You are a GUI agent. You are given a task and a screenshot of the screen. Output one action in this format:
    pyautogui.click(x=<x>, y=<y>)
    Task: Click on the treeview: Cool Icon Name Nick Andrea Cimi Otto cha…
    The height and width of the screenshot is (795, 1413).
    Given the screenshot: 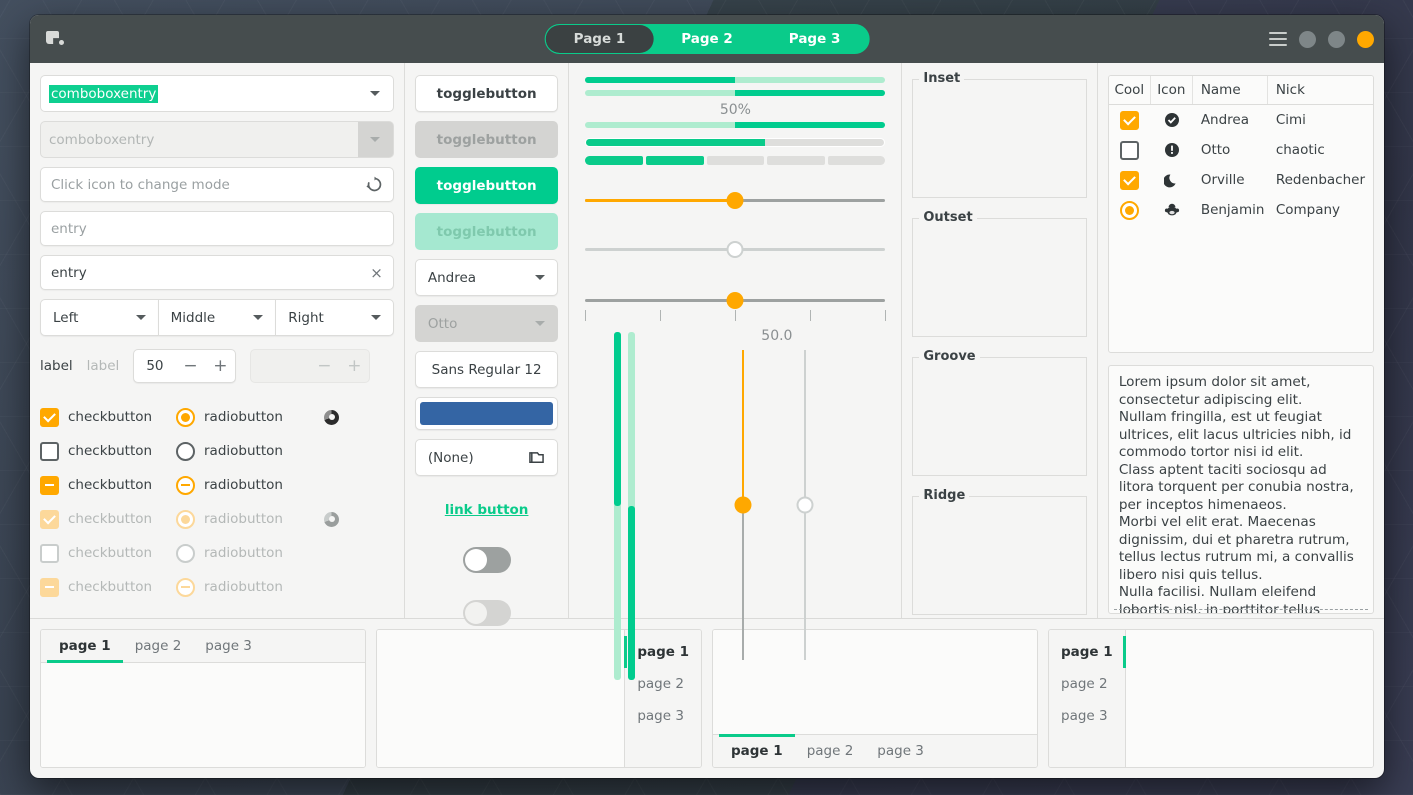 What is the action you would take?
    pyautogui.click(x=1240, y=214)
    